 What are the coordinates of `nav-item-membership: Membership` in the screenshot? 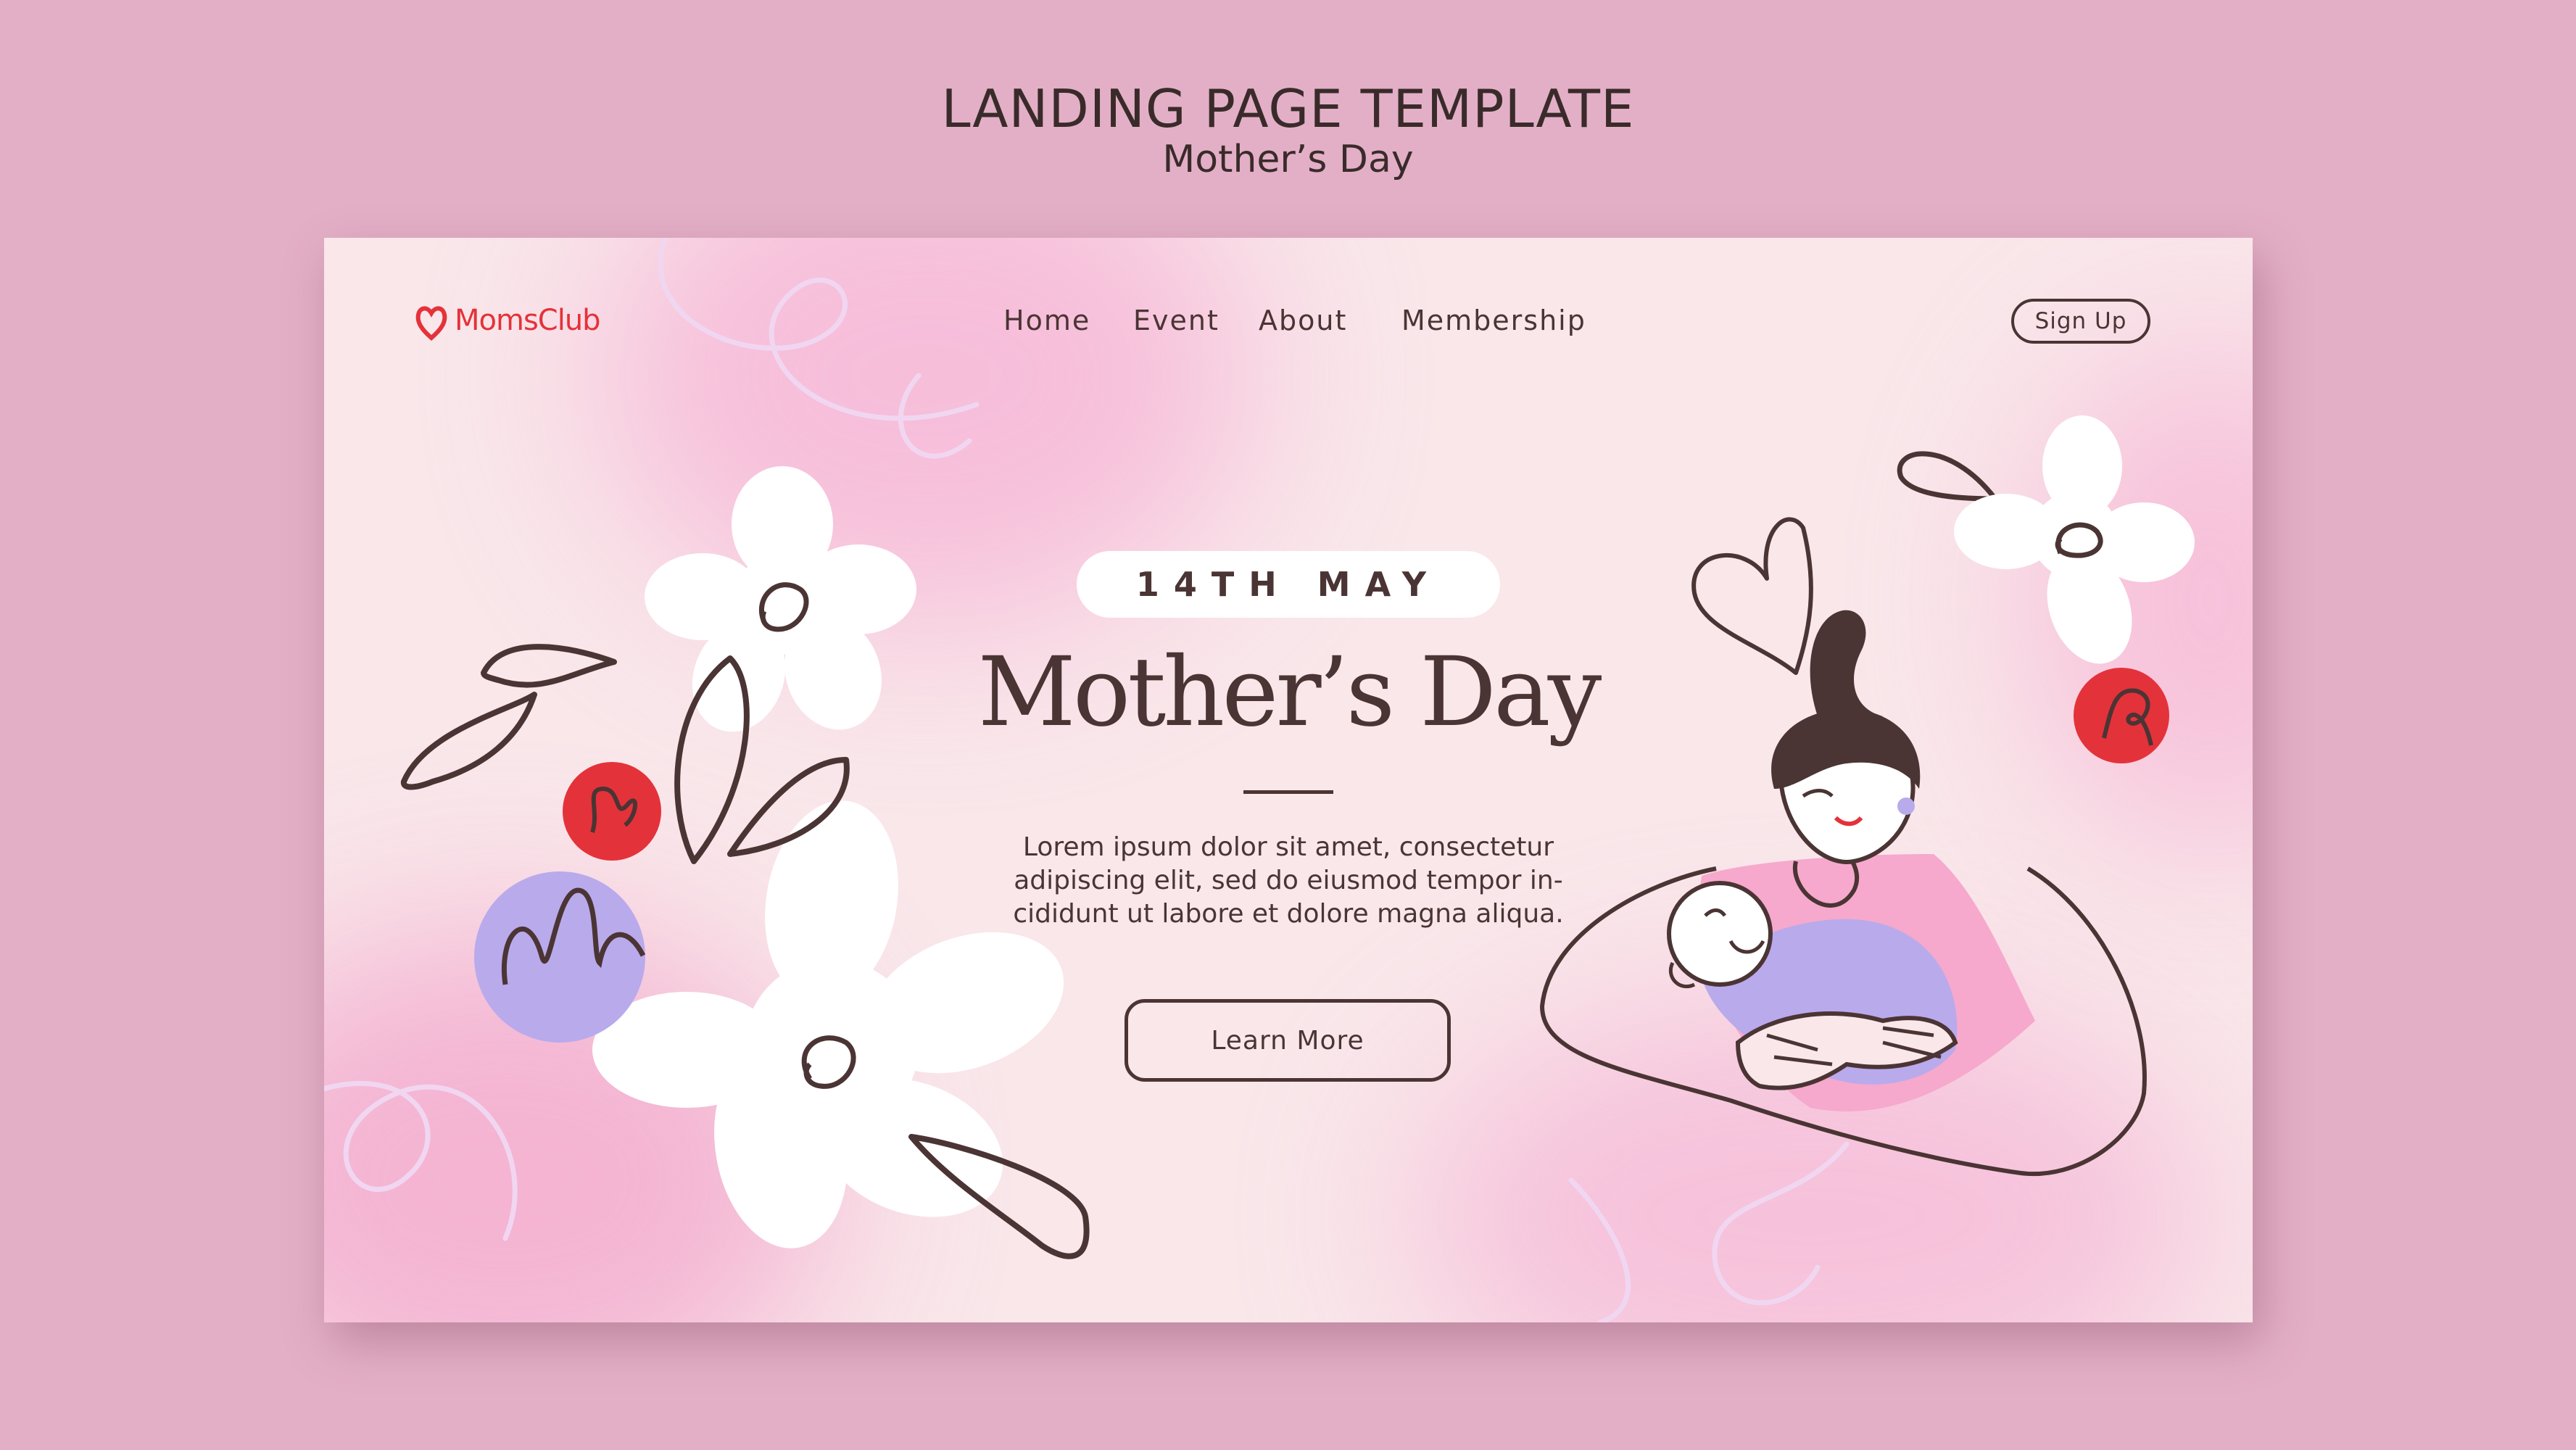 It's located at (1494, 320).